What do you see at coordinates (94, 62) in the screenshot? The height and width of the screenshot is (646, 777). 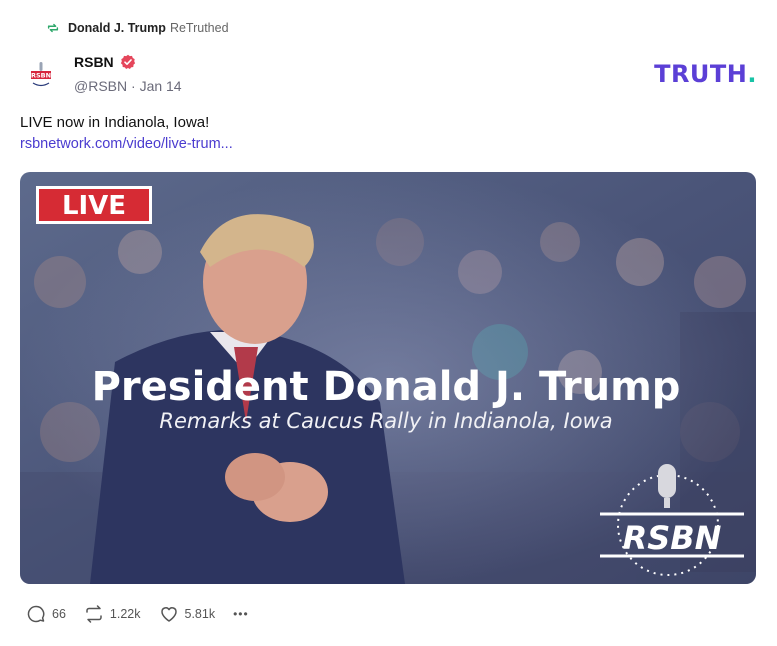 I see `author-name: RSBN` at bounding box center [94, 62].